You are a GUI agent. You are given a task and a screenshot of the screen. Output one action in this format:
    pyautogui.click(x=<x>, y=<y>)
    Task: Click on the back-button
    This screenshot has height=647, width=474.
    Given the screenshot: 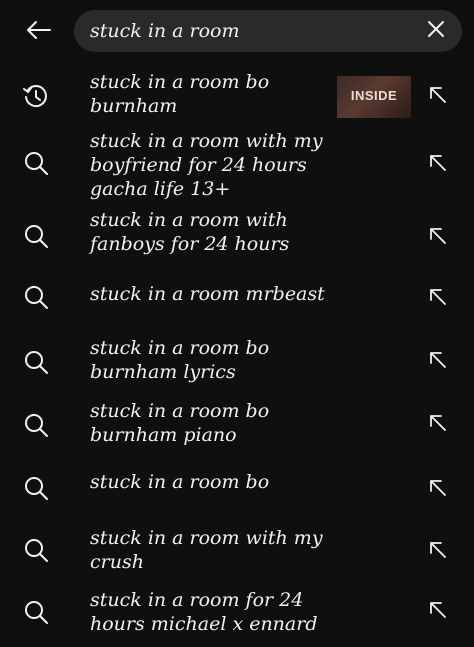 What is the action you would take?
    pyautogui.click(x=38, y=32)
    